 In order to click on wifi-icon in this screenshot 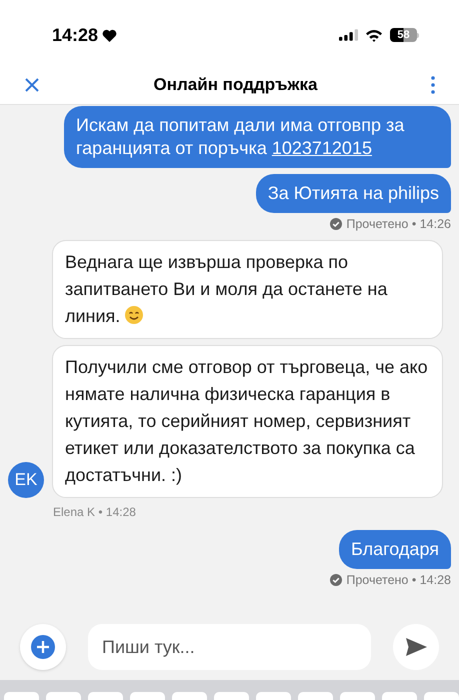, I will do `click(374, 35)`.